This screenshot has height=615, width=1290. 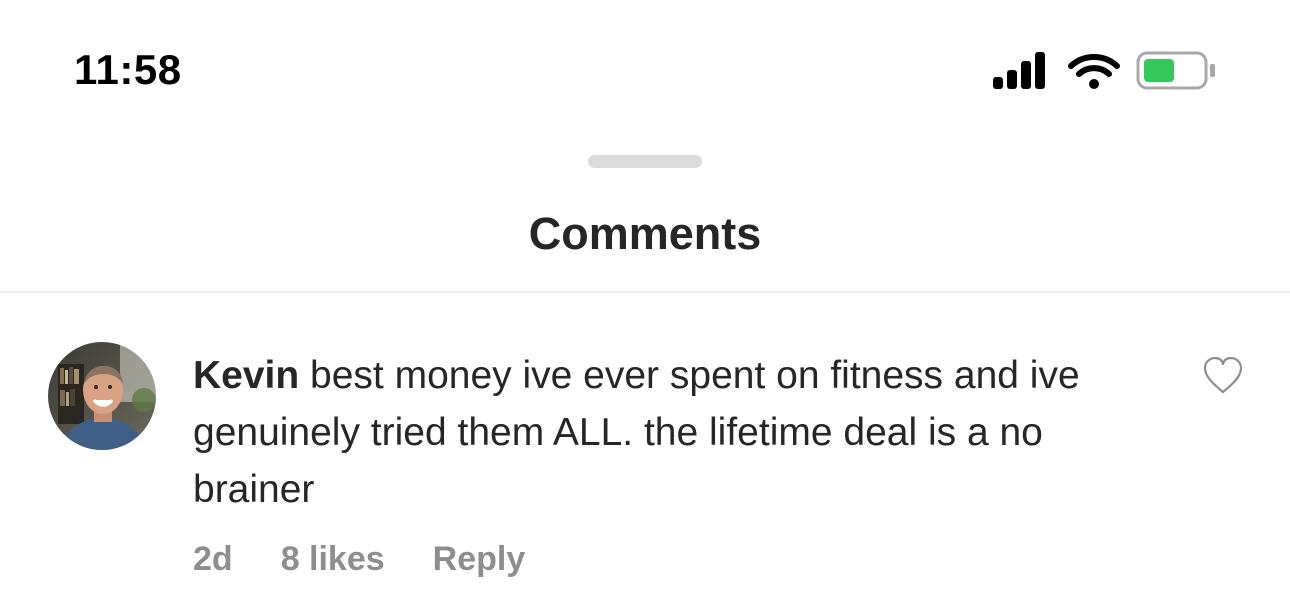 What do you see at coordinates (645, 233) in the screenshot?
I see `sheet-title: Comments` at bounding box center [645, 233].